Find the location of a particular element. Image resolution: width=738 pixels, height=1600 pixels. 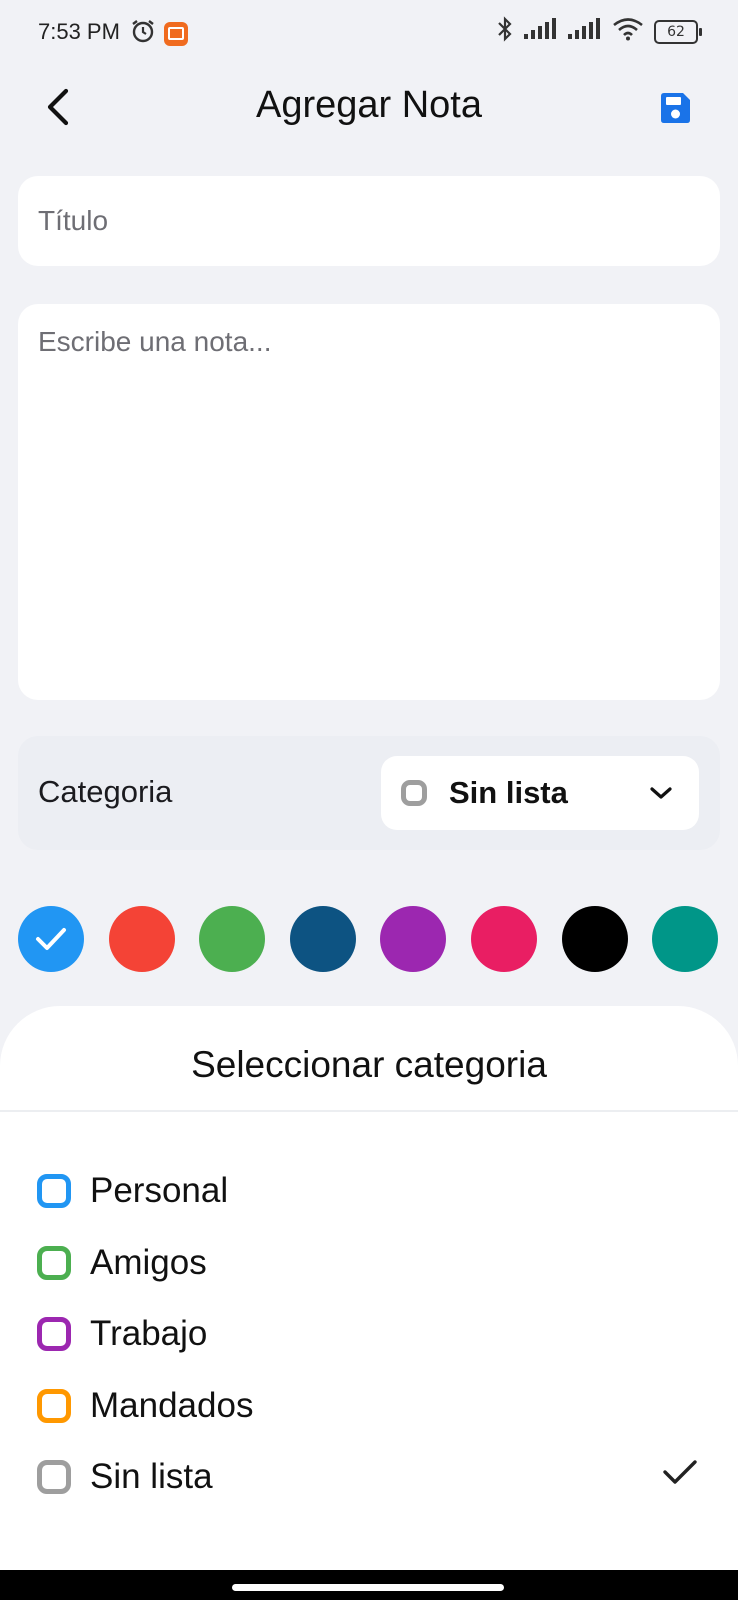

category-dropdown: Sin lista is located at coordinates (540, 793).